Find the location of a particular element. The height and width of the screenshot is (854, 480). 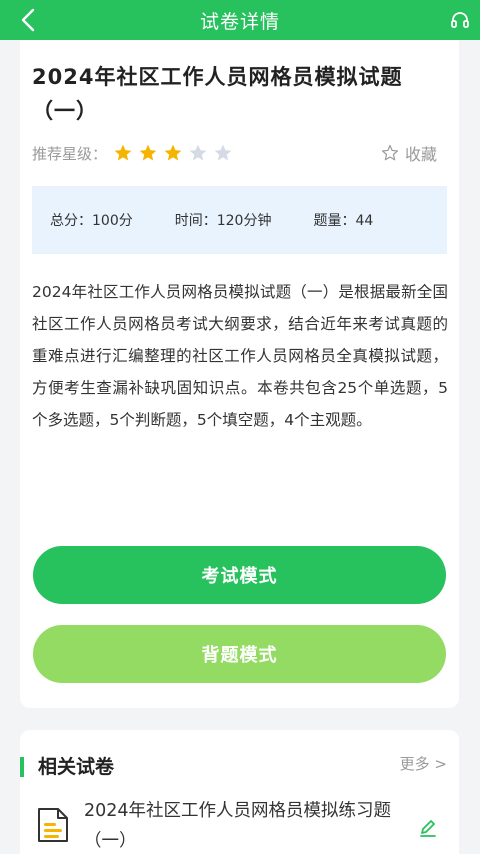

related-section-title: 相关试卷 is located at coordinates (76, 767).